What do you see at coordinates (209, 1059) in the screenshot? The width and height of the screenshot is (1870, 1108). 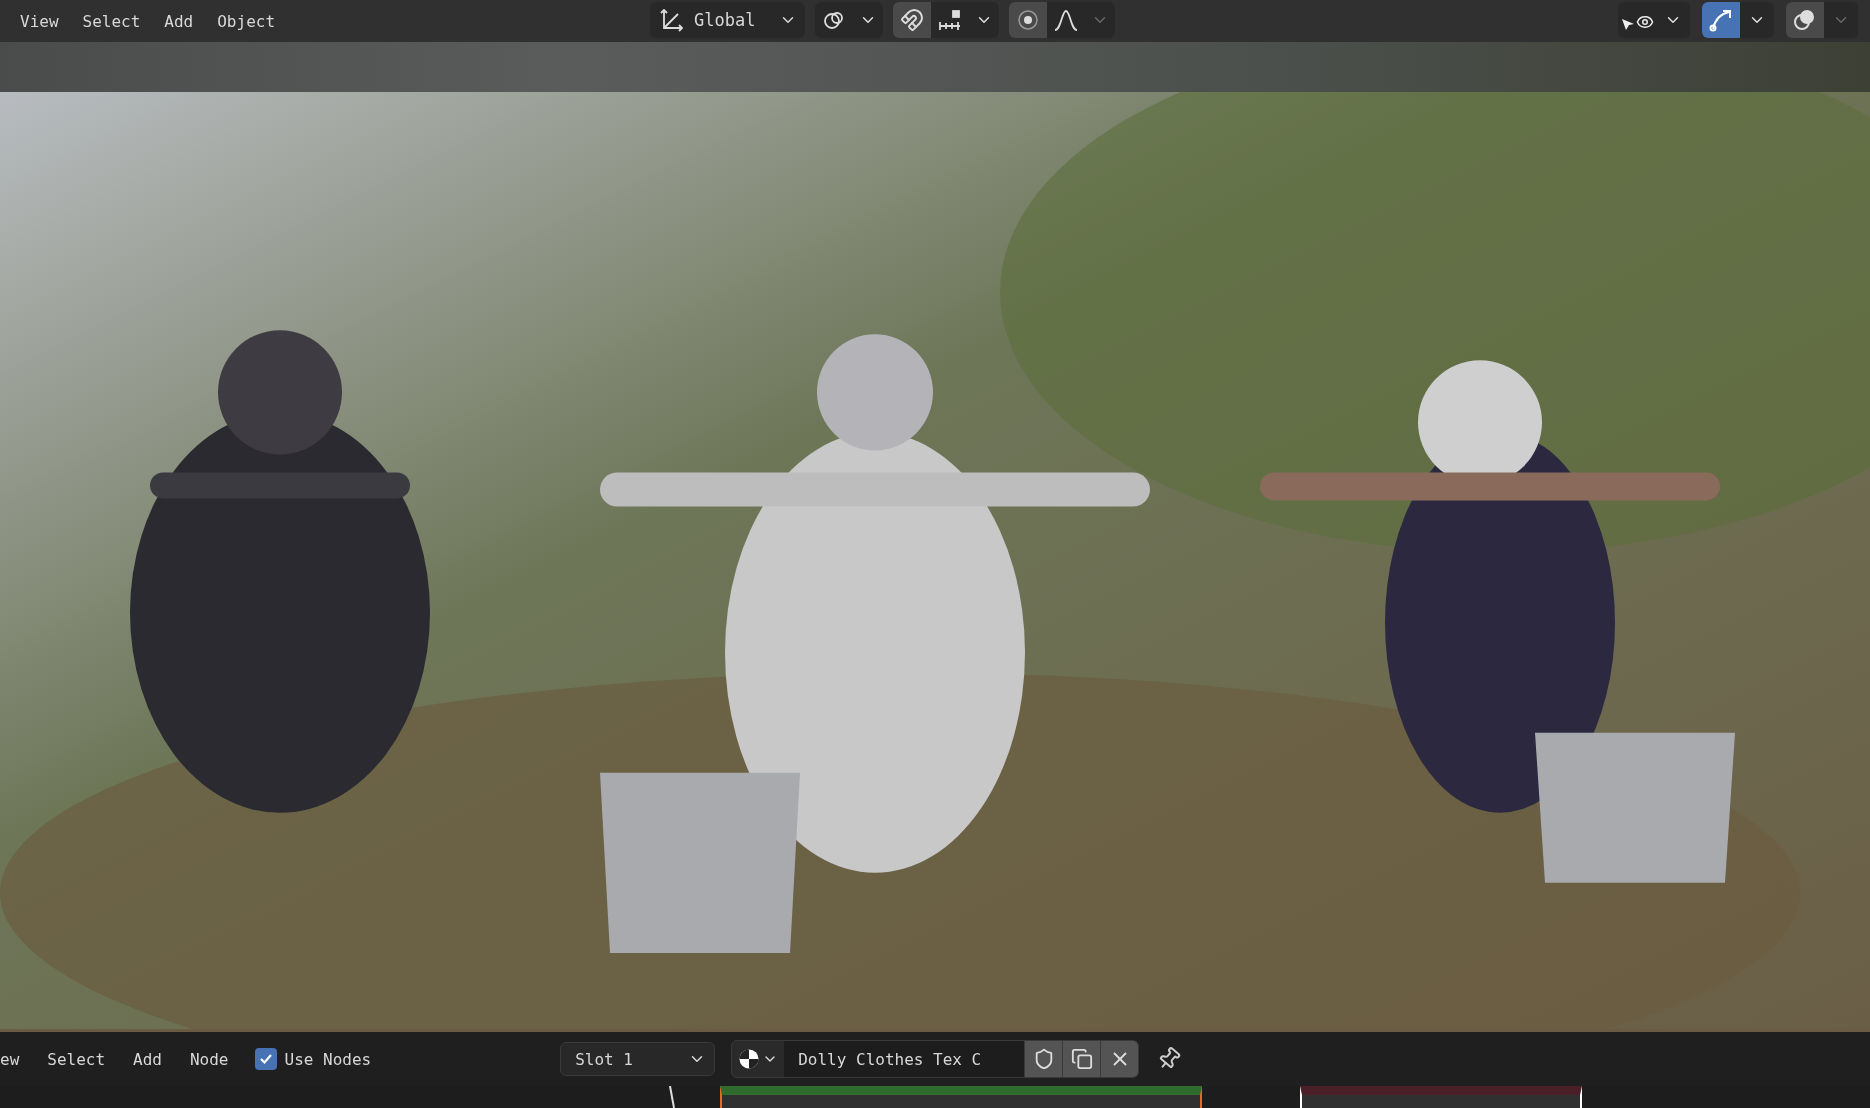 I see `menu-item: Node` at bounding box center [209, 1059].